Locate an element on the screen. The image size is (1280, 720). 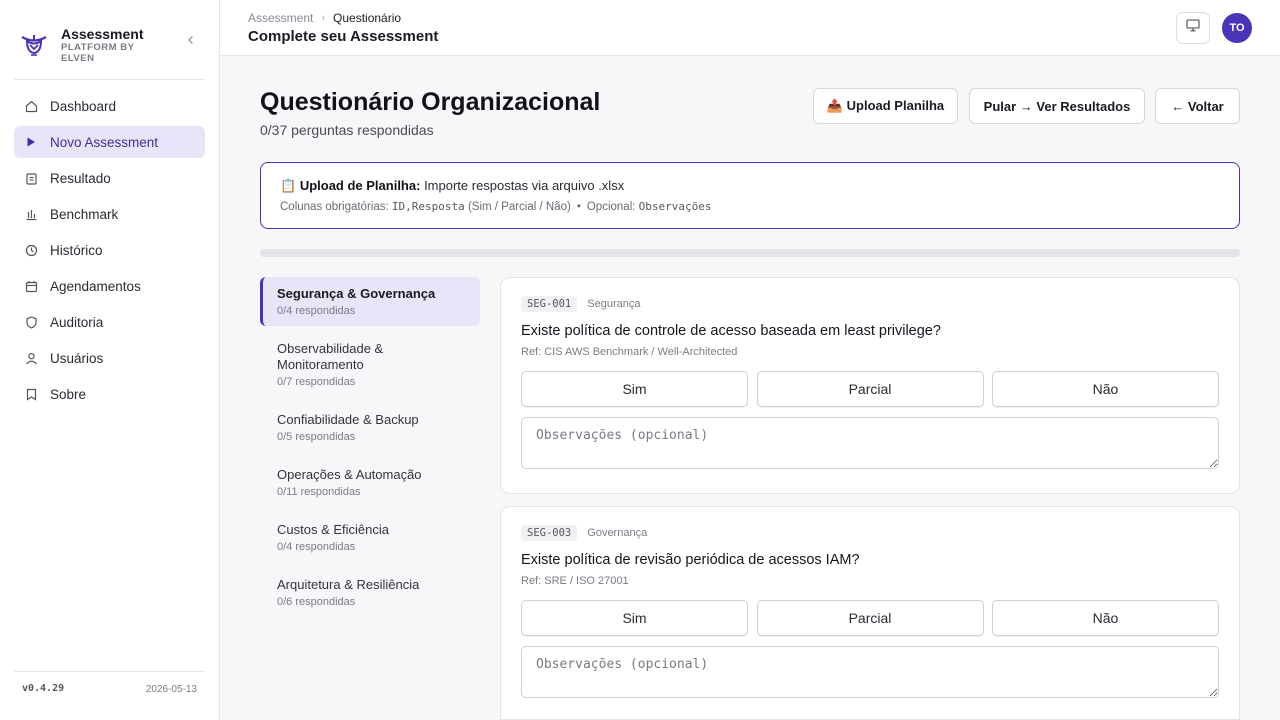
progress-bar is located at coordinates (750, 253).